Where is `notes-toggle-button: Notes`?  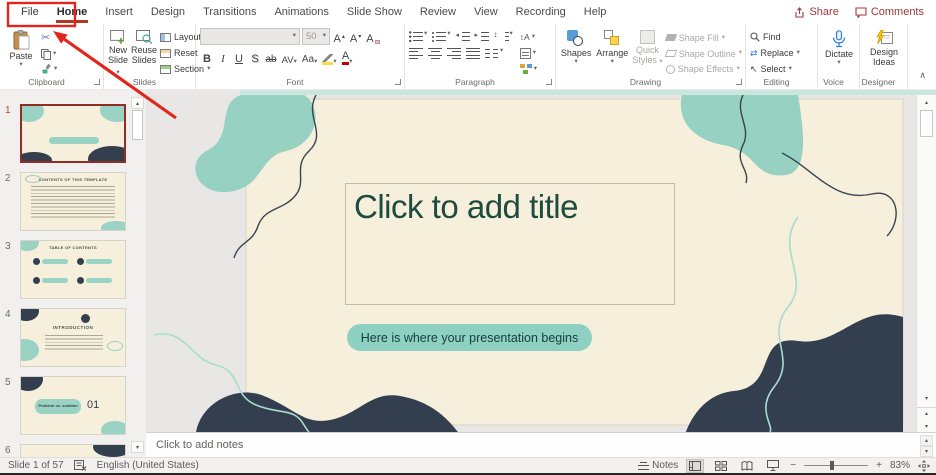 notes-toggle-button: Notes is located at coordinates (658, 465).